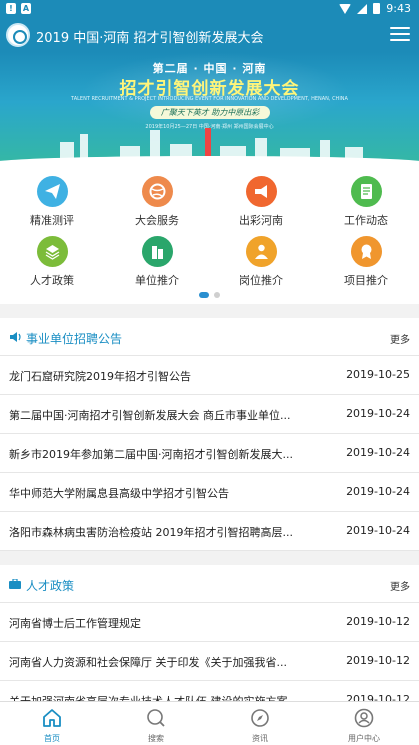  I want to click on nav-user-center: 用户中心, so click(364, 723).